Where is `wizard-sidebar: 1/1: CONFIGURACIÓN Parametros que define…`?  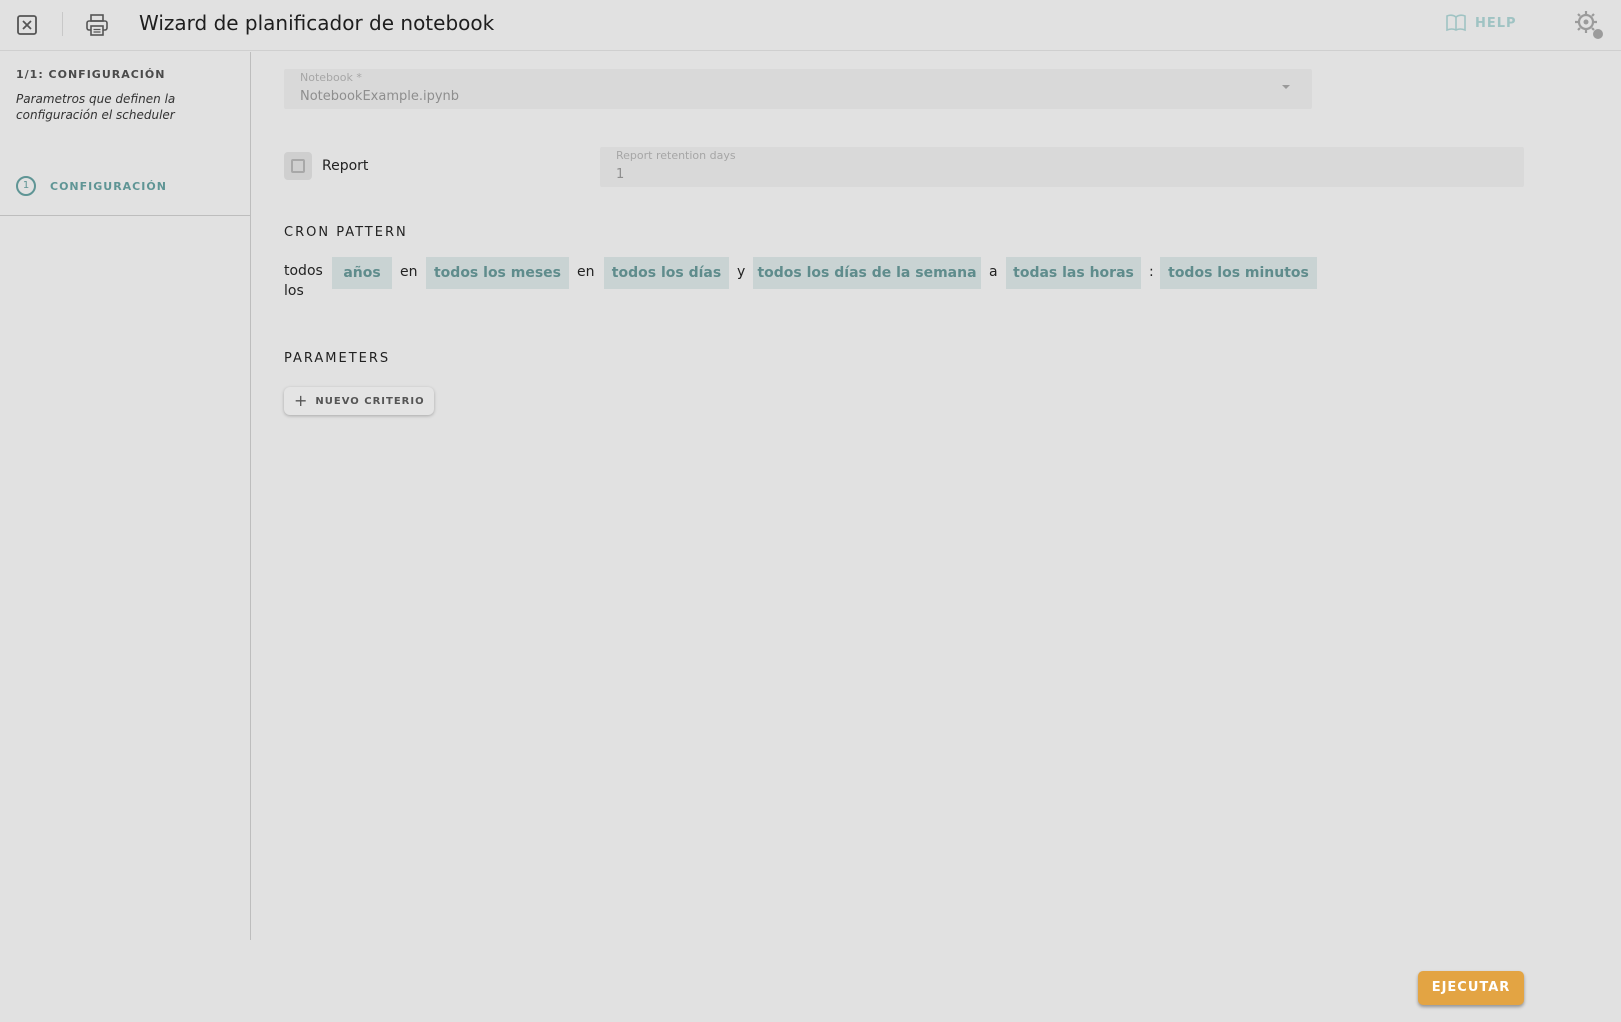
wizard-sidebar: 1/1: CONFIGURACIÓN Parametros que define… is located at coordinates (125, 496).